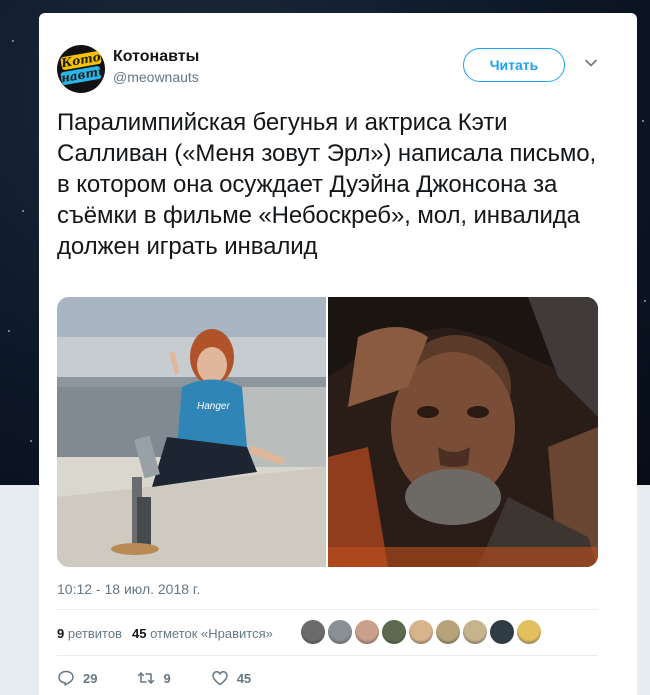 This screenshot has width=650, height=695. Describe the element at coordinates (146, 678) in the screenshot. I see `retweet-icon` at that location.